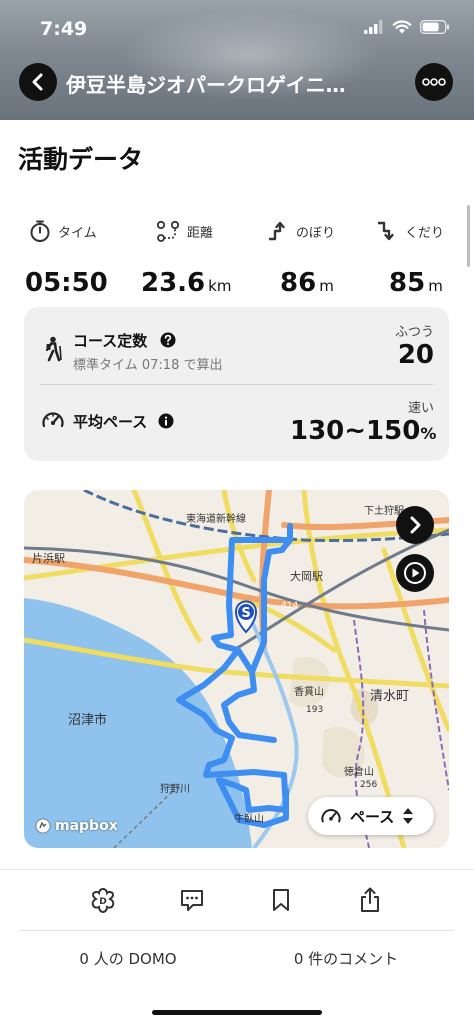  I want to click on domo-button: D, so click(103, 900).